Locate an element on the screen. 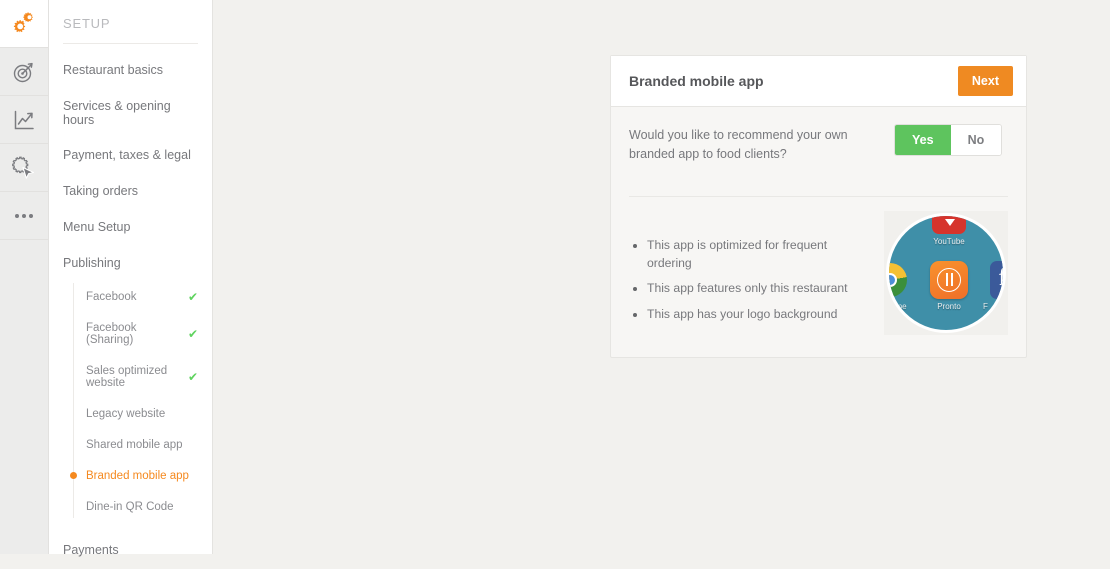  sidebar-item-services-opening-hours: Services & opening hours is located at coordinates (130, 114).